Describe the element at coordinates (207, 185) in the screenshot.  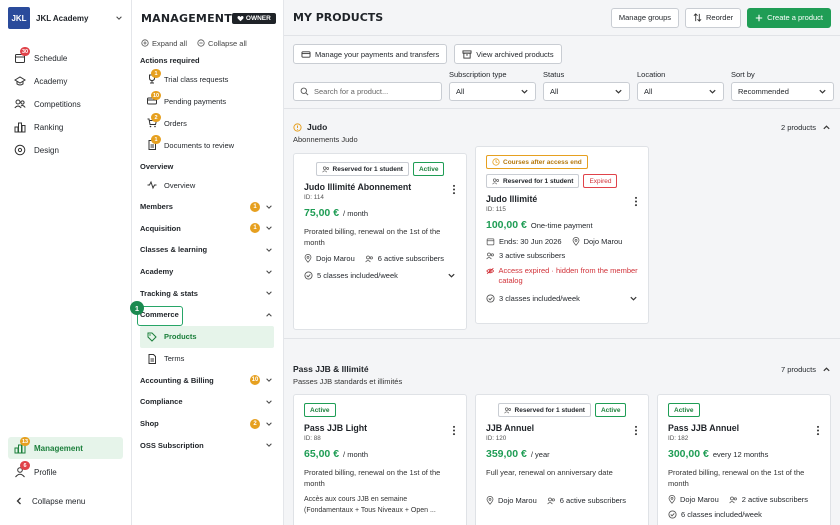
I see `overview-item: Overview` at that location.